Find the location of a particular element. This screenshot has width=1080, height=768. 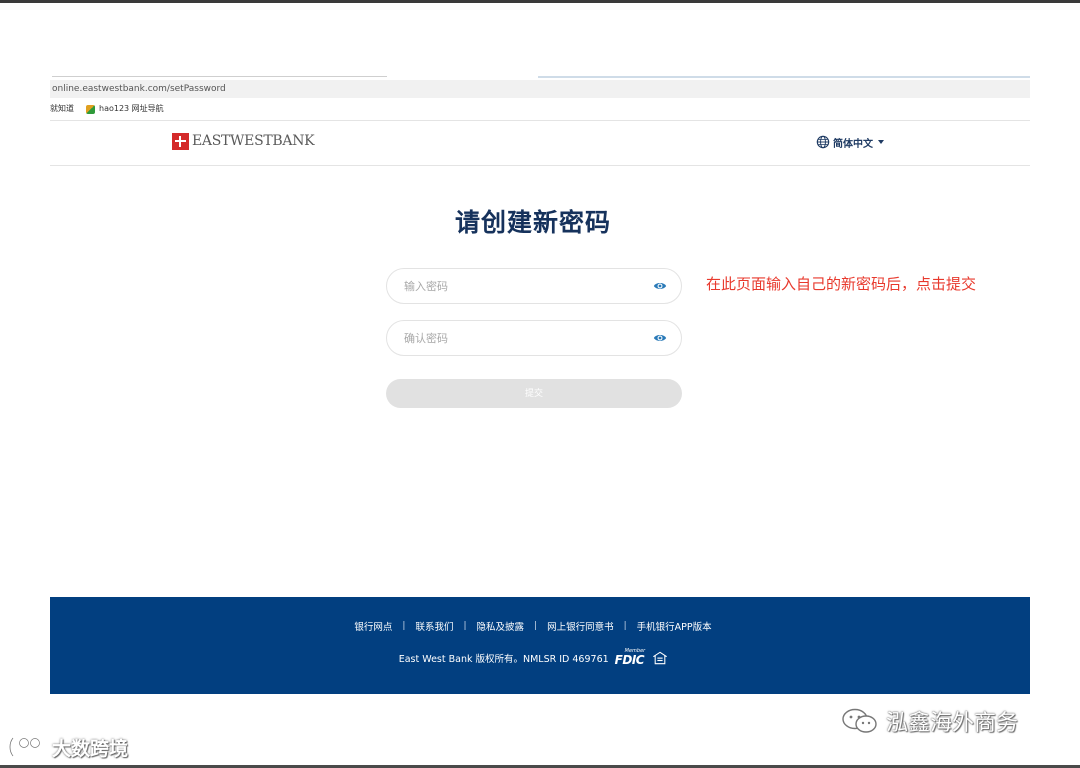

address-bar: online.eastwestbank.com/setPassword is located at coordinates (540, 89).